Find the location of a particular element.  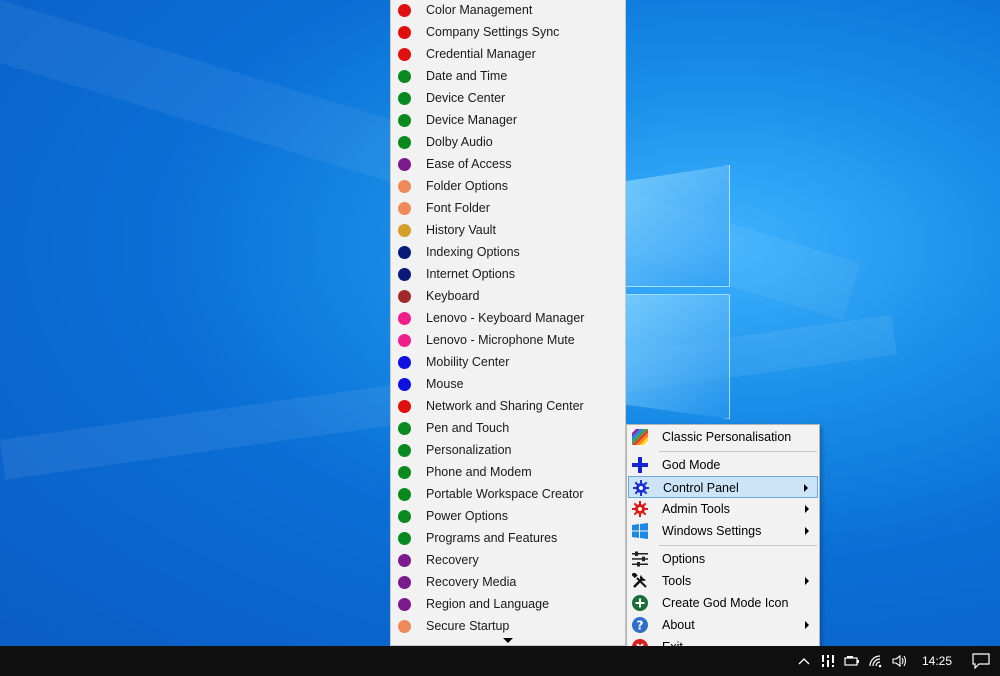

menu-item-about: ? About is located at coordinates (723, 625).